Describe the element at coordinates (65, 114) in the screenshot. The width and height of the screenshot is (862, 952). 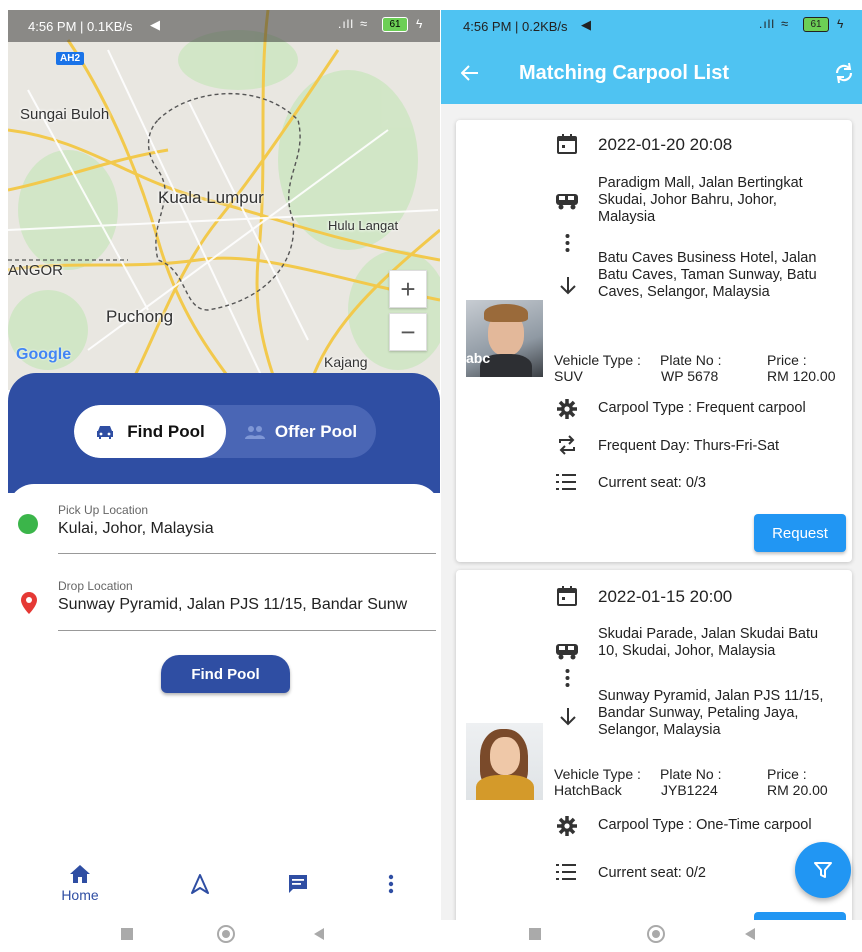
I see `map-label-sungai-buloh: Sungai Buloh` at that location.